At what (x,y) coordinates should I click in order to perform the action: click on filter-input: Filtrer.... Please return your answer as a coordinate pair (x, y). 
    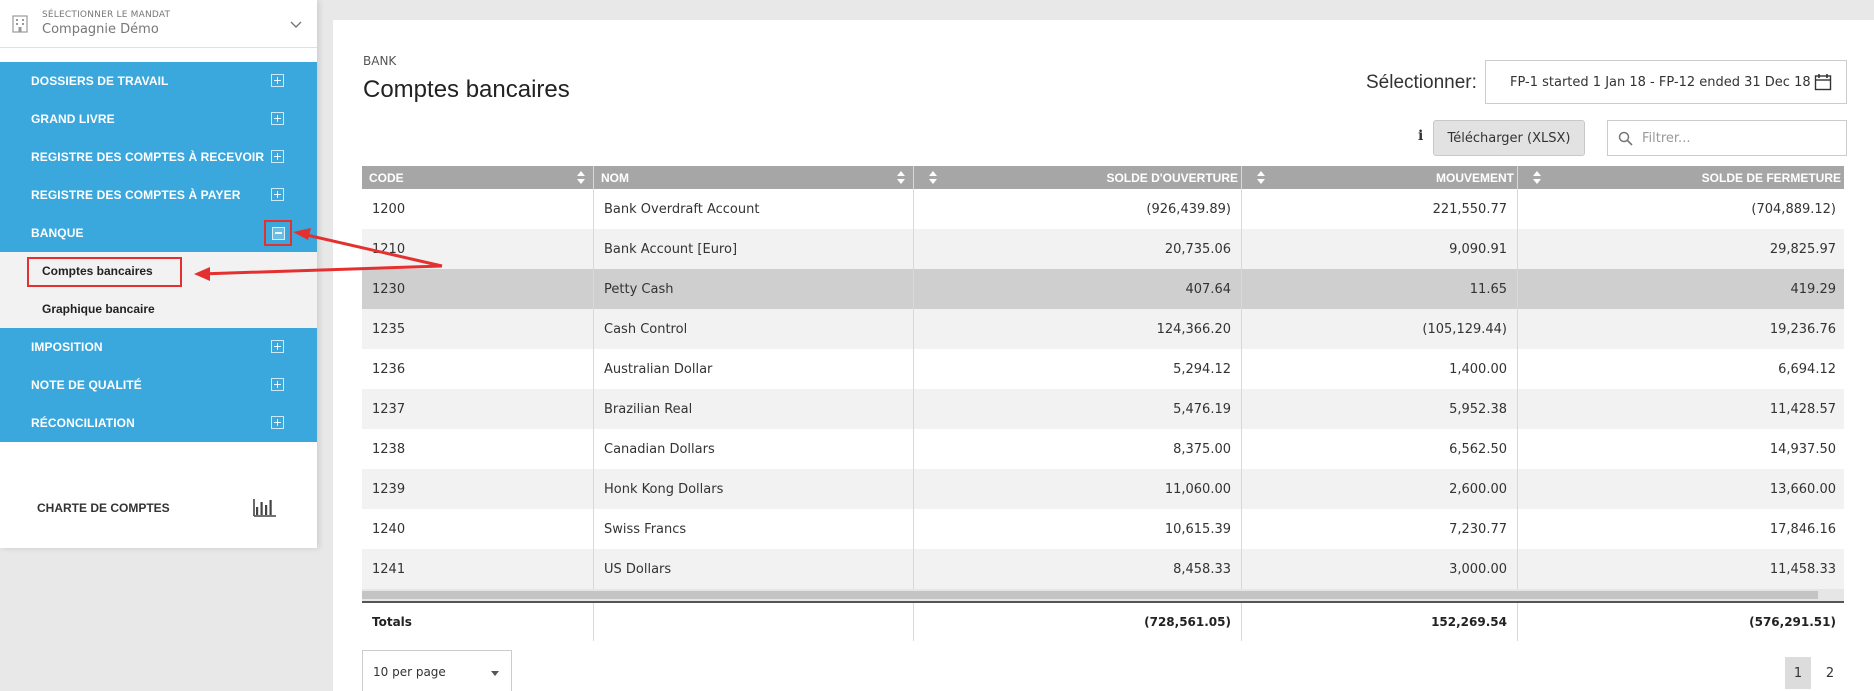
    Looking at the image, I should click on (1727, 138).